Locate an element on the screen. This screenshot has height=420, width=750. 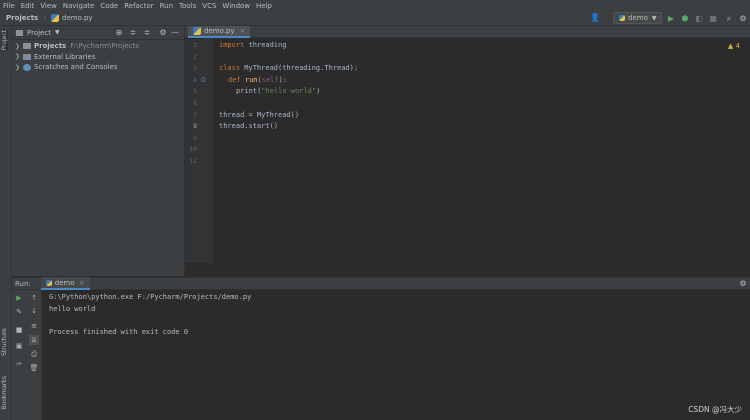
tree-item-path: F:\Pycharm\Projects is located at coordinates (104, 46).